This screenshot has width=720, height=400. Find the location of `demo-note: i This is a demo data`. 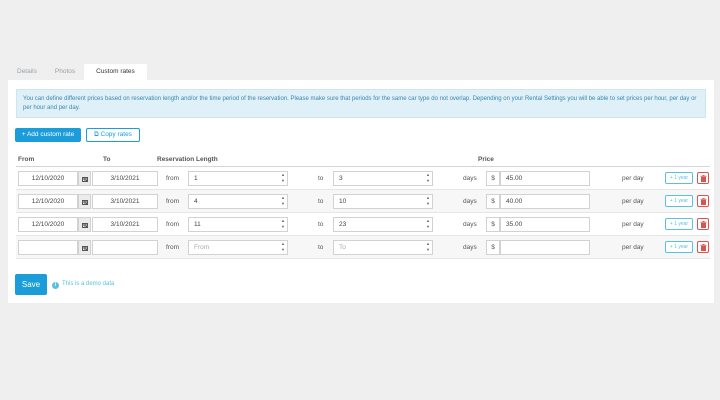

demo-note: i This is a demo data is located at coordinates (83, 284).